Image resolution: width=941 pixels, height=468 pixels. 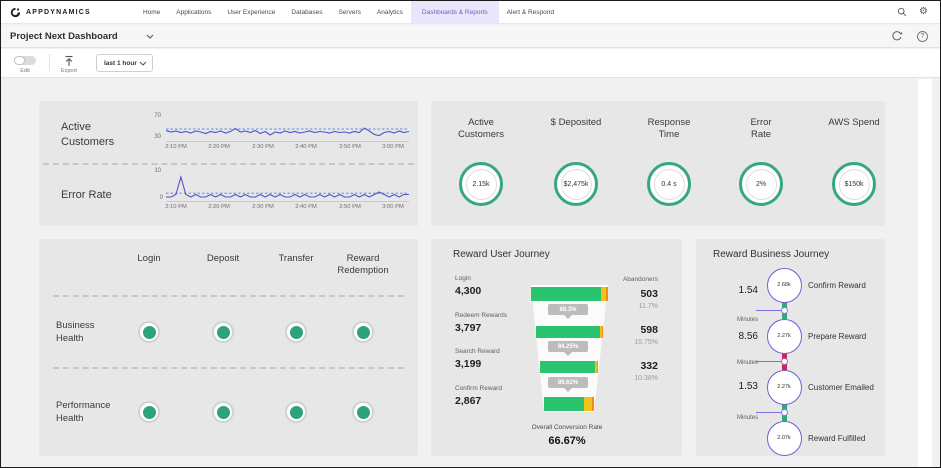 I want to click on status-dot-performance-deposit, so click(x=223, y=412).